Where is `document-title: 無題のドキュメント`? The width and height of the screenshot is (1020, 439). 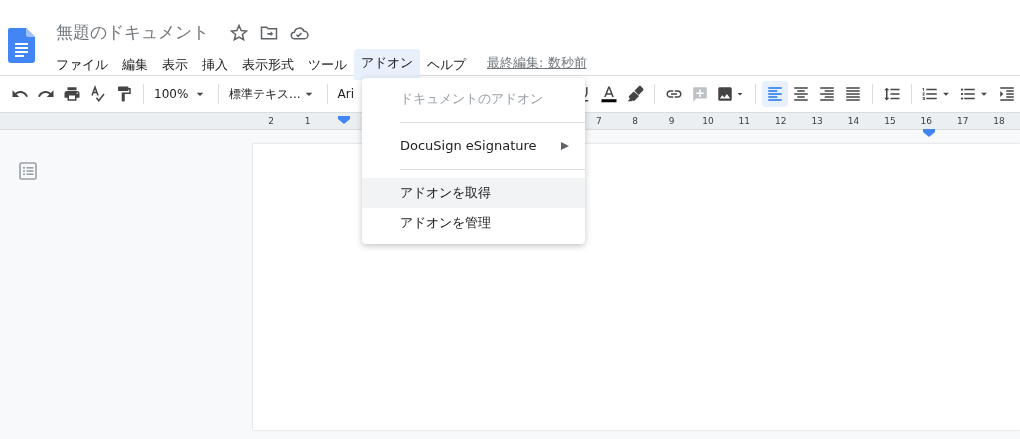 document-title: 無題のドキュメント is located at coordinates (132, 33).